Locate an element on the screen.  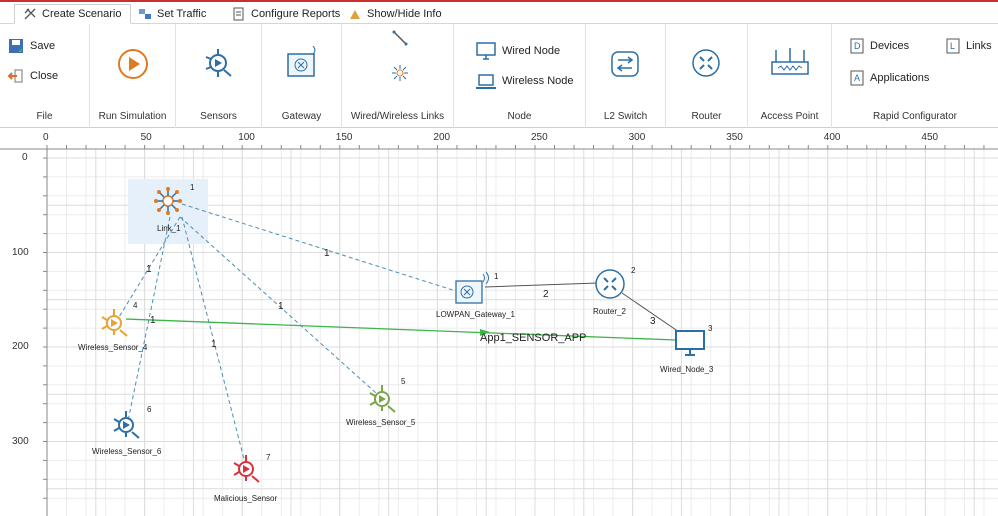
applications-label: Applications is located at coordinates (900, 78).